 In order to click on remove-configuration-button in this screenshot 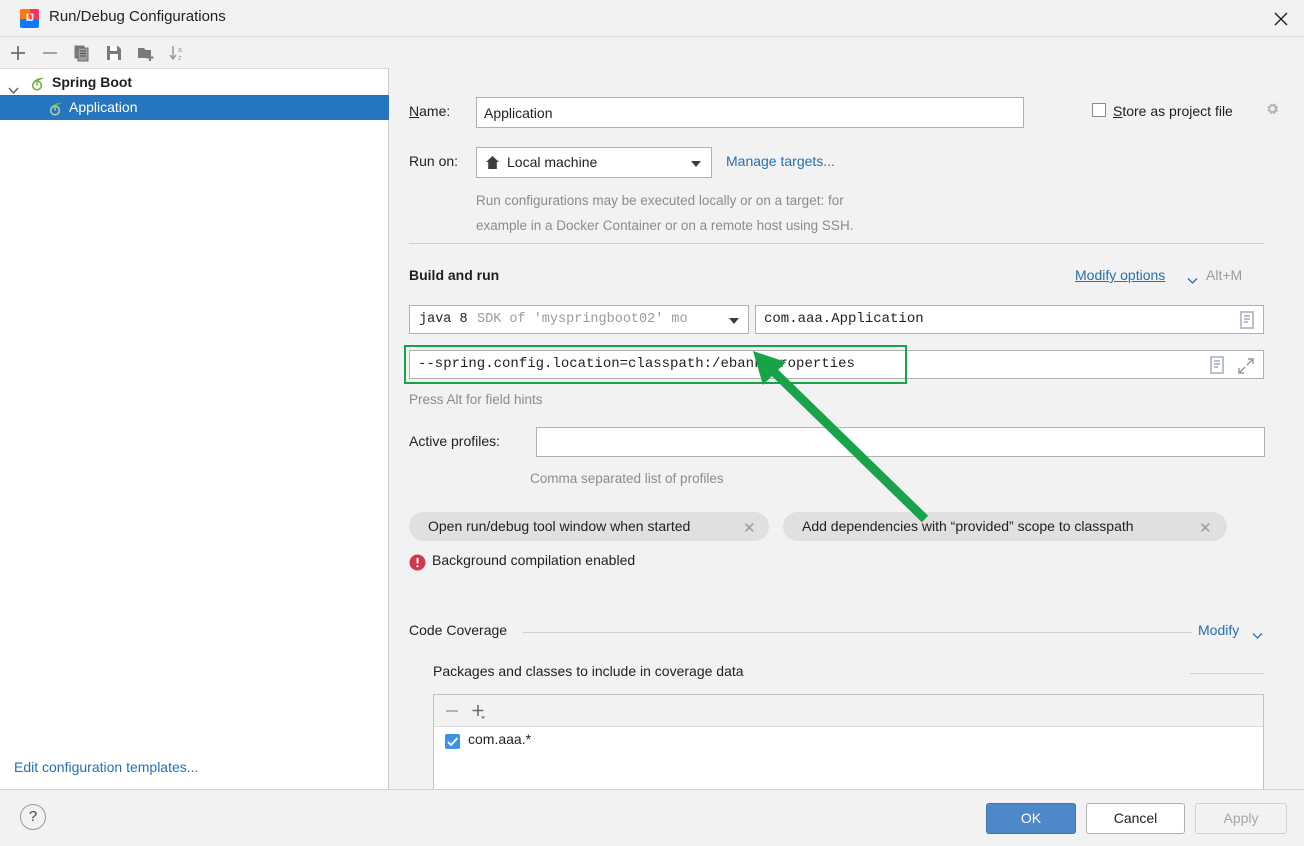, I will do `click(50, 53)`.